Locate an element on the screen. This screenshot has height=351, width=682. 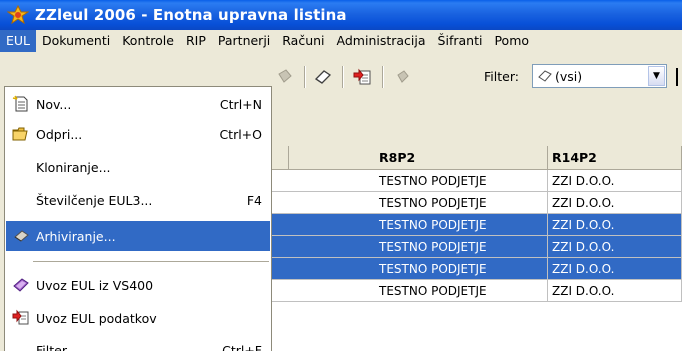
menu-item-uvoz-vs400: Uvoz EUL iz VS400 is located at coordinates (138, 285).